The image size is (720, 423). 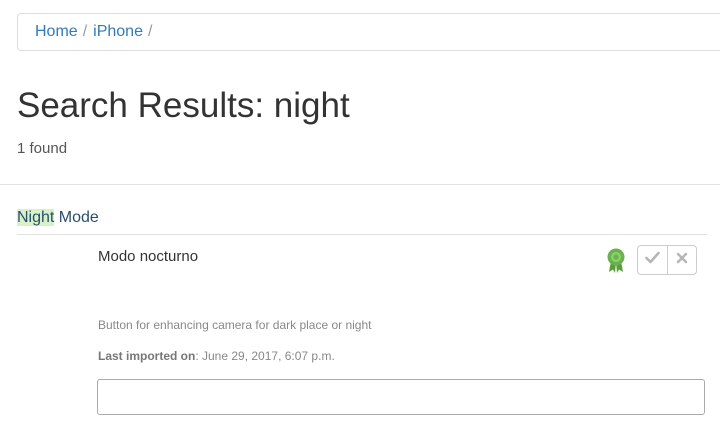 What do you see at coordinates (362, 234) in the screenshot?
I see `result-divider` at bounding box center [362, 234].